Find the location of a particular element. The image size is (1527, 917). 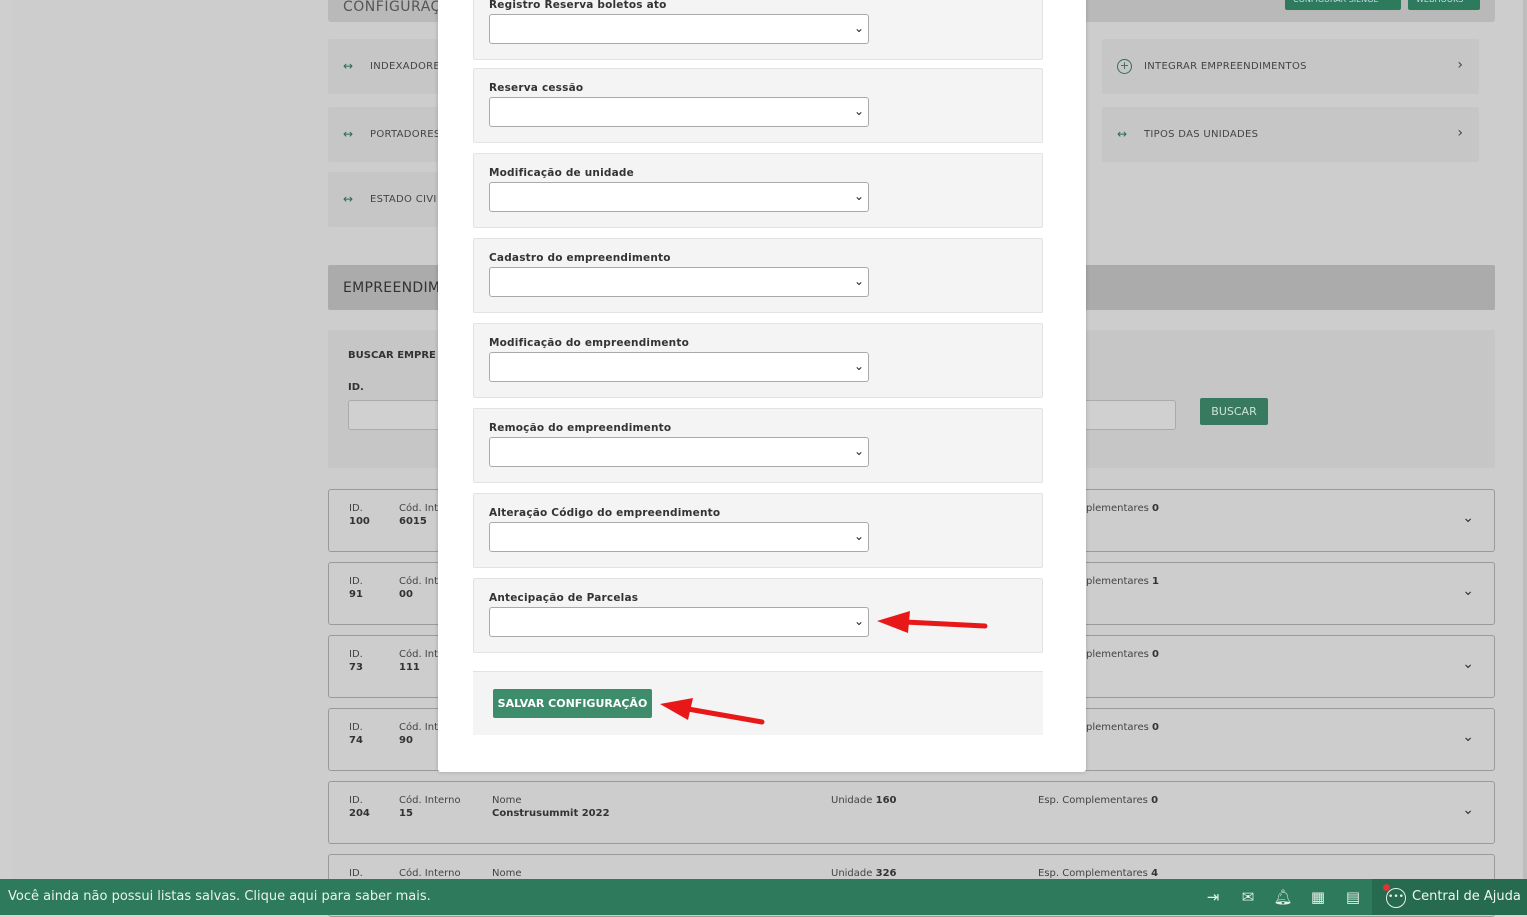

salvar-configuracao-button: SALVAR CONFIGURAÇÃO is located at coordinates (572, 703).